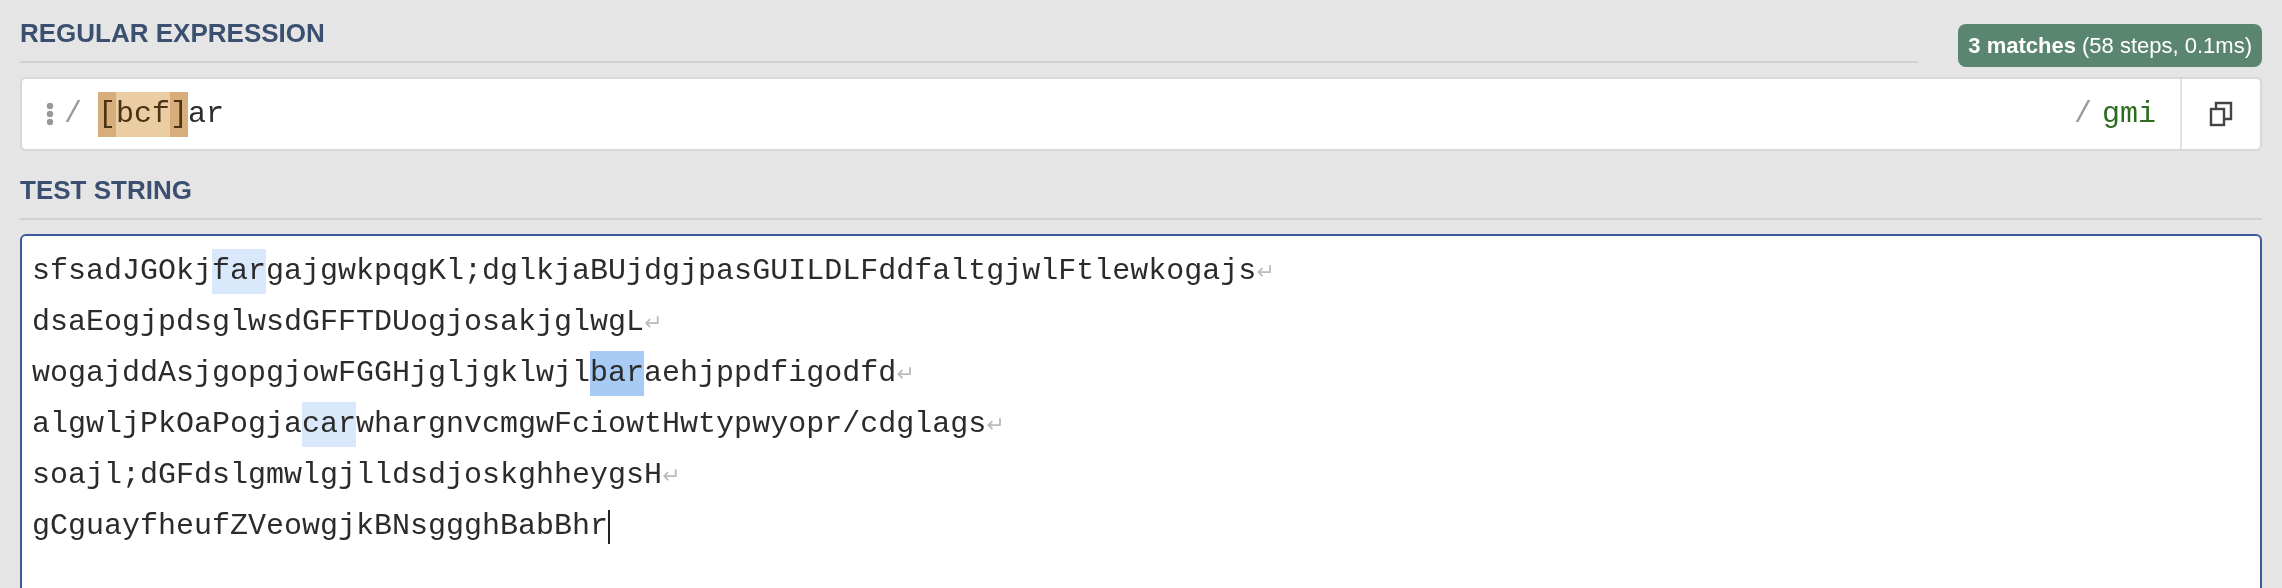  I want to click on text-line: whargnvcmgwFciowtHwtypwyopr/cdglags, so click(671, 424).